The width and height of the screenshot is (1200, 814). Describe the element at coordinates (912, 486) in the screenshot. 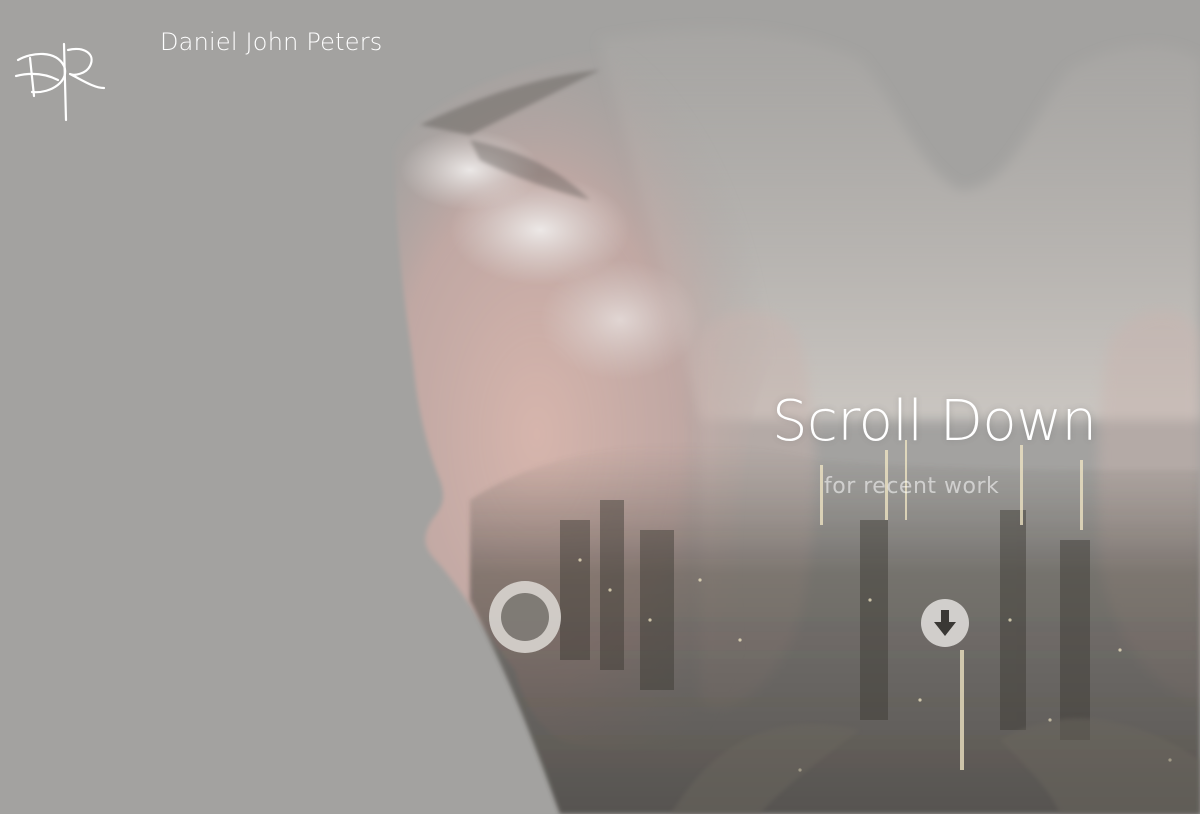

I see `scroll-down-subheading: for recent work` at that location.